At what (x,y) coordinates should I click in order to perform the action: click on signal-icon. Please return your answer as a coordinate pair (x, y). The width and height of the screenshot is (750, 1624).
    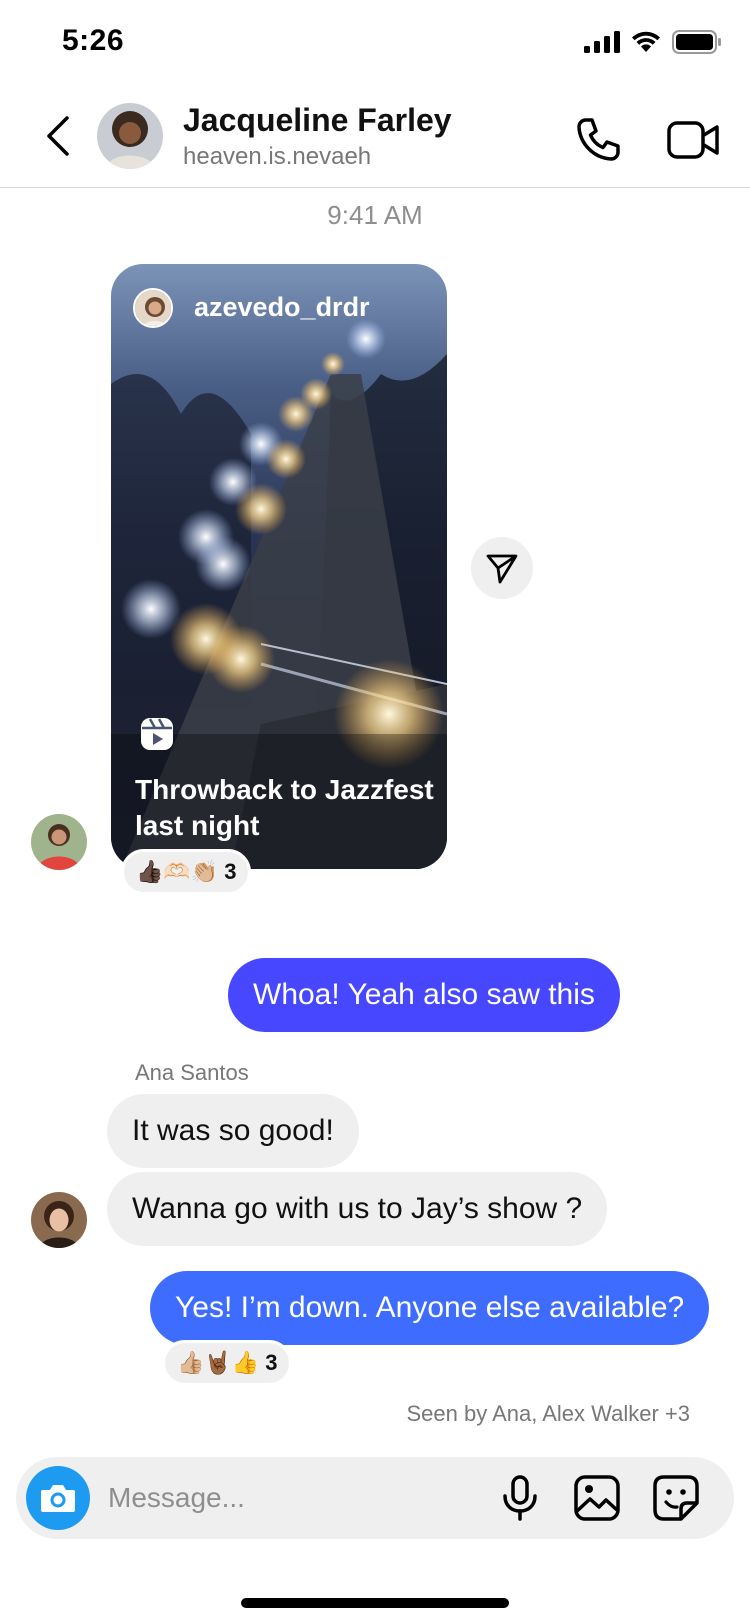
    Looking at the image, I should click on (602, 42).